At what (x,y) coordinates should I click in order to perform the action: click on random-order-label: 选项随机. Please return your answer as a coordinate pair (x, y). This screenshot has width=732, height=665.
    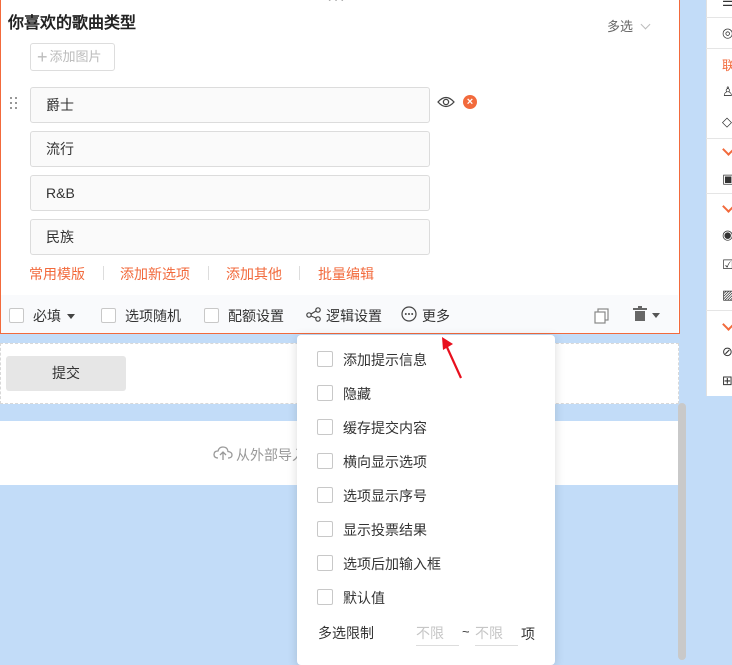
    Looking at the image, I should click on (153, 316).